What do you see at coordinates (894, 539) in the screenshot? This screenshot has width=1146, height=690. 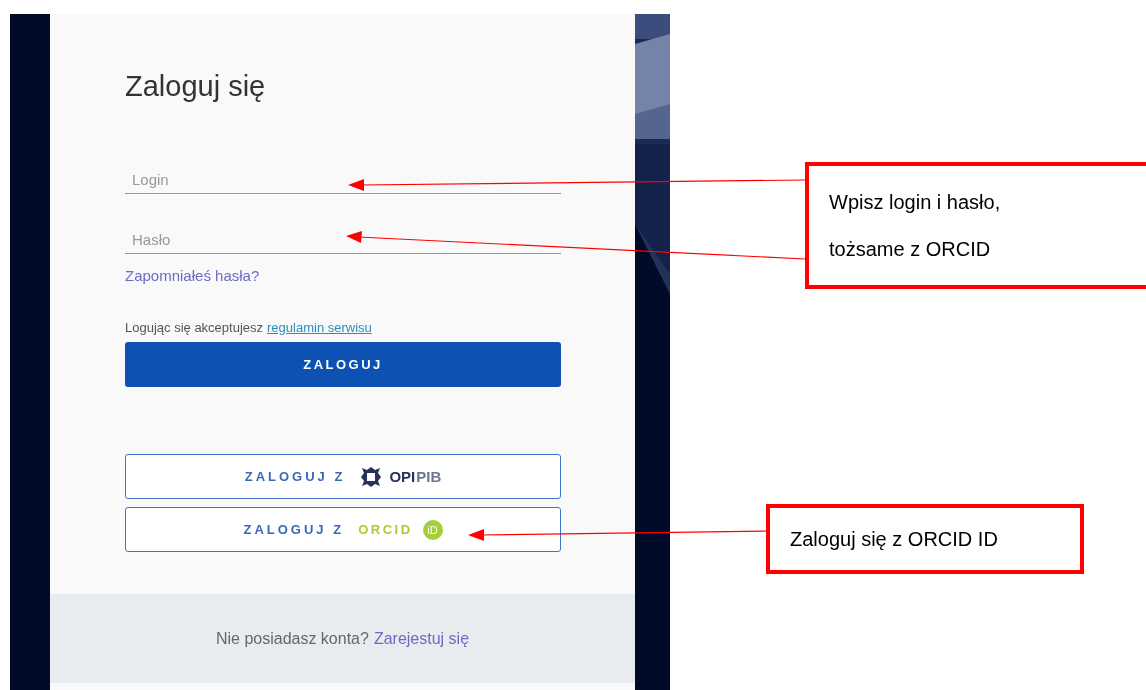 I see `callout-text: Zaloguj się z ORCID ID` at bounding box center [894, 539].